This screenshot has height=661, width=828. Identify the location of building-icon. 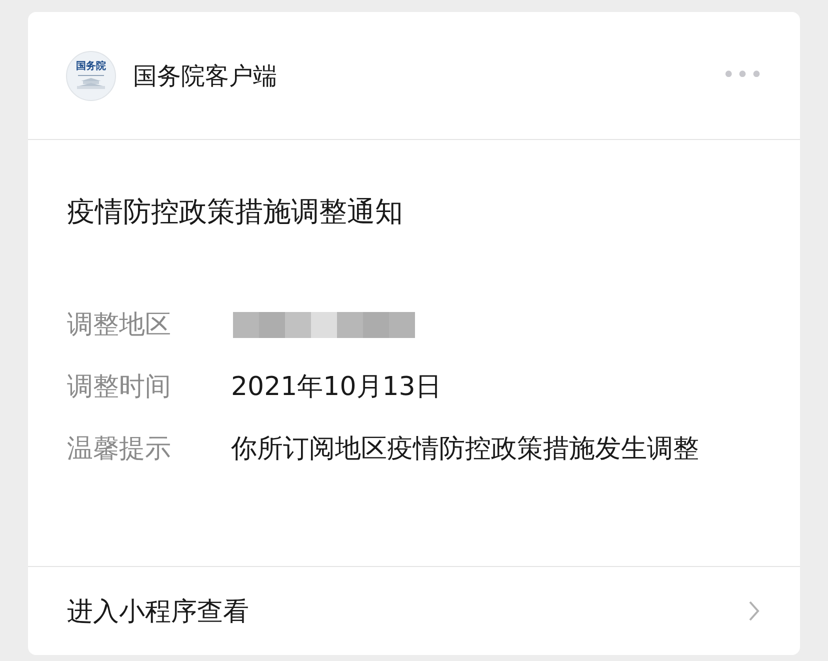
(91, 82).